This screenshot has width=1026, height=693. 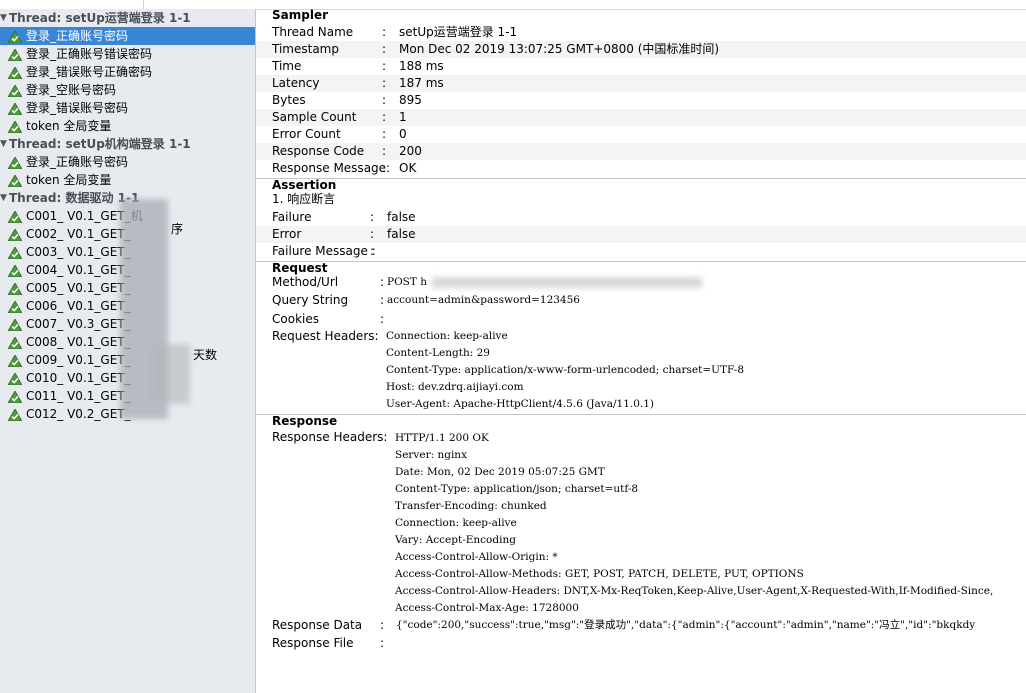 What do you see at coordinates (77, 108) in the screenshot?
I see `tree-node-label: 登录_错误账号密码` at bounding box center [77, 108].